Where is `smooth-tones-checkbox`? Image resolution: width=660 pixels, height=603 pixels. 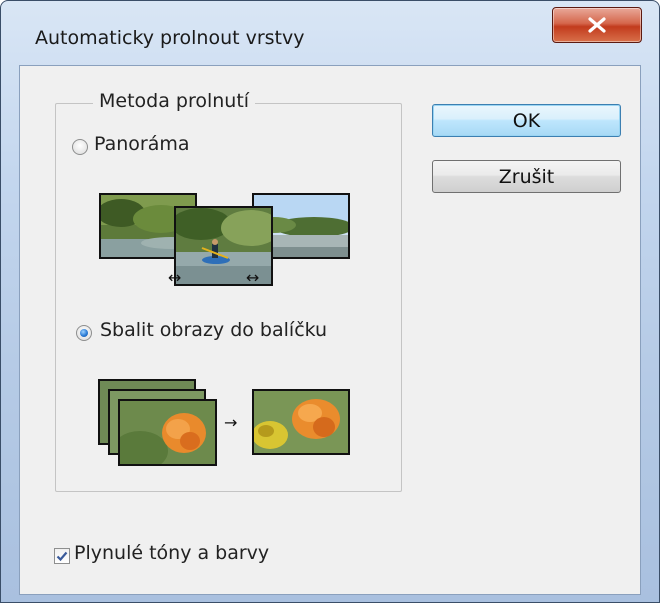 smooth-tones-checkbox is located at coordinates (62, 556).